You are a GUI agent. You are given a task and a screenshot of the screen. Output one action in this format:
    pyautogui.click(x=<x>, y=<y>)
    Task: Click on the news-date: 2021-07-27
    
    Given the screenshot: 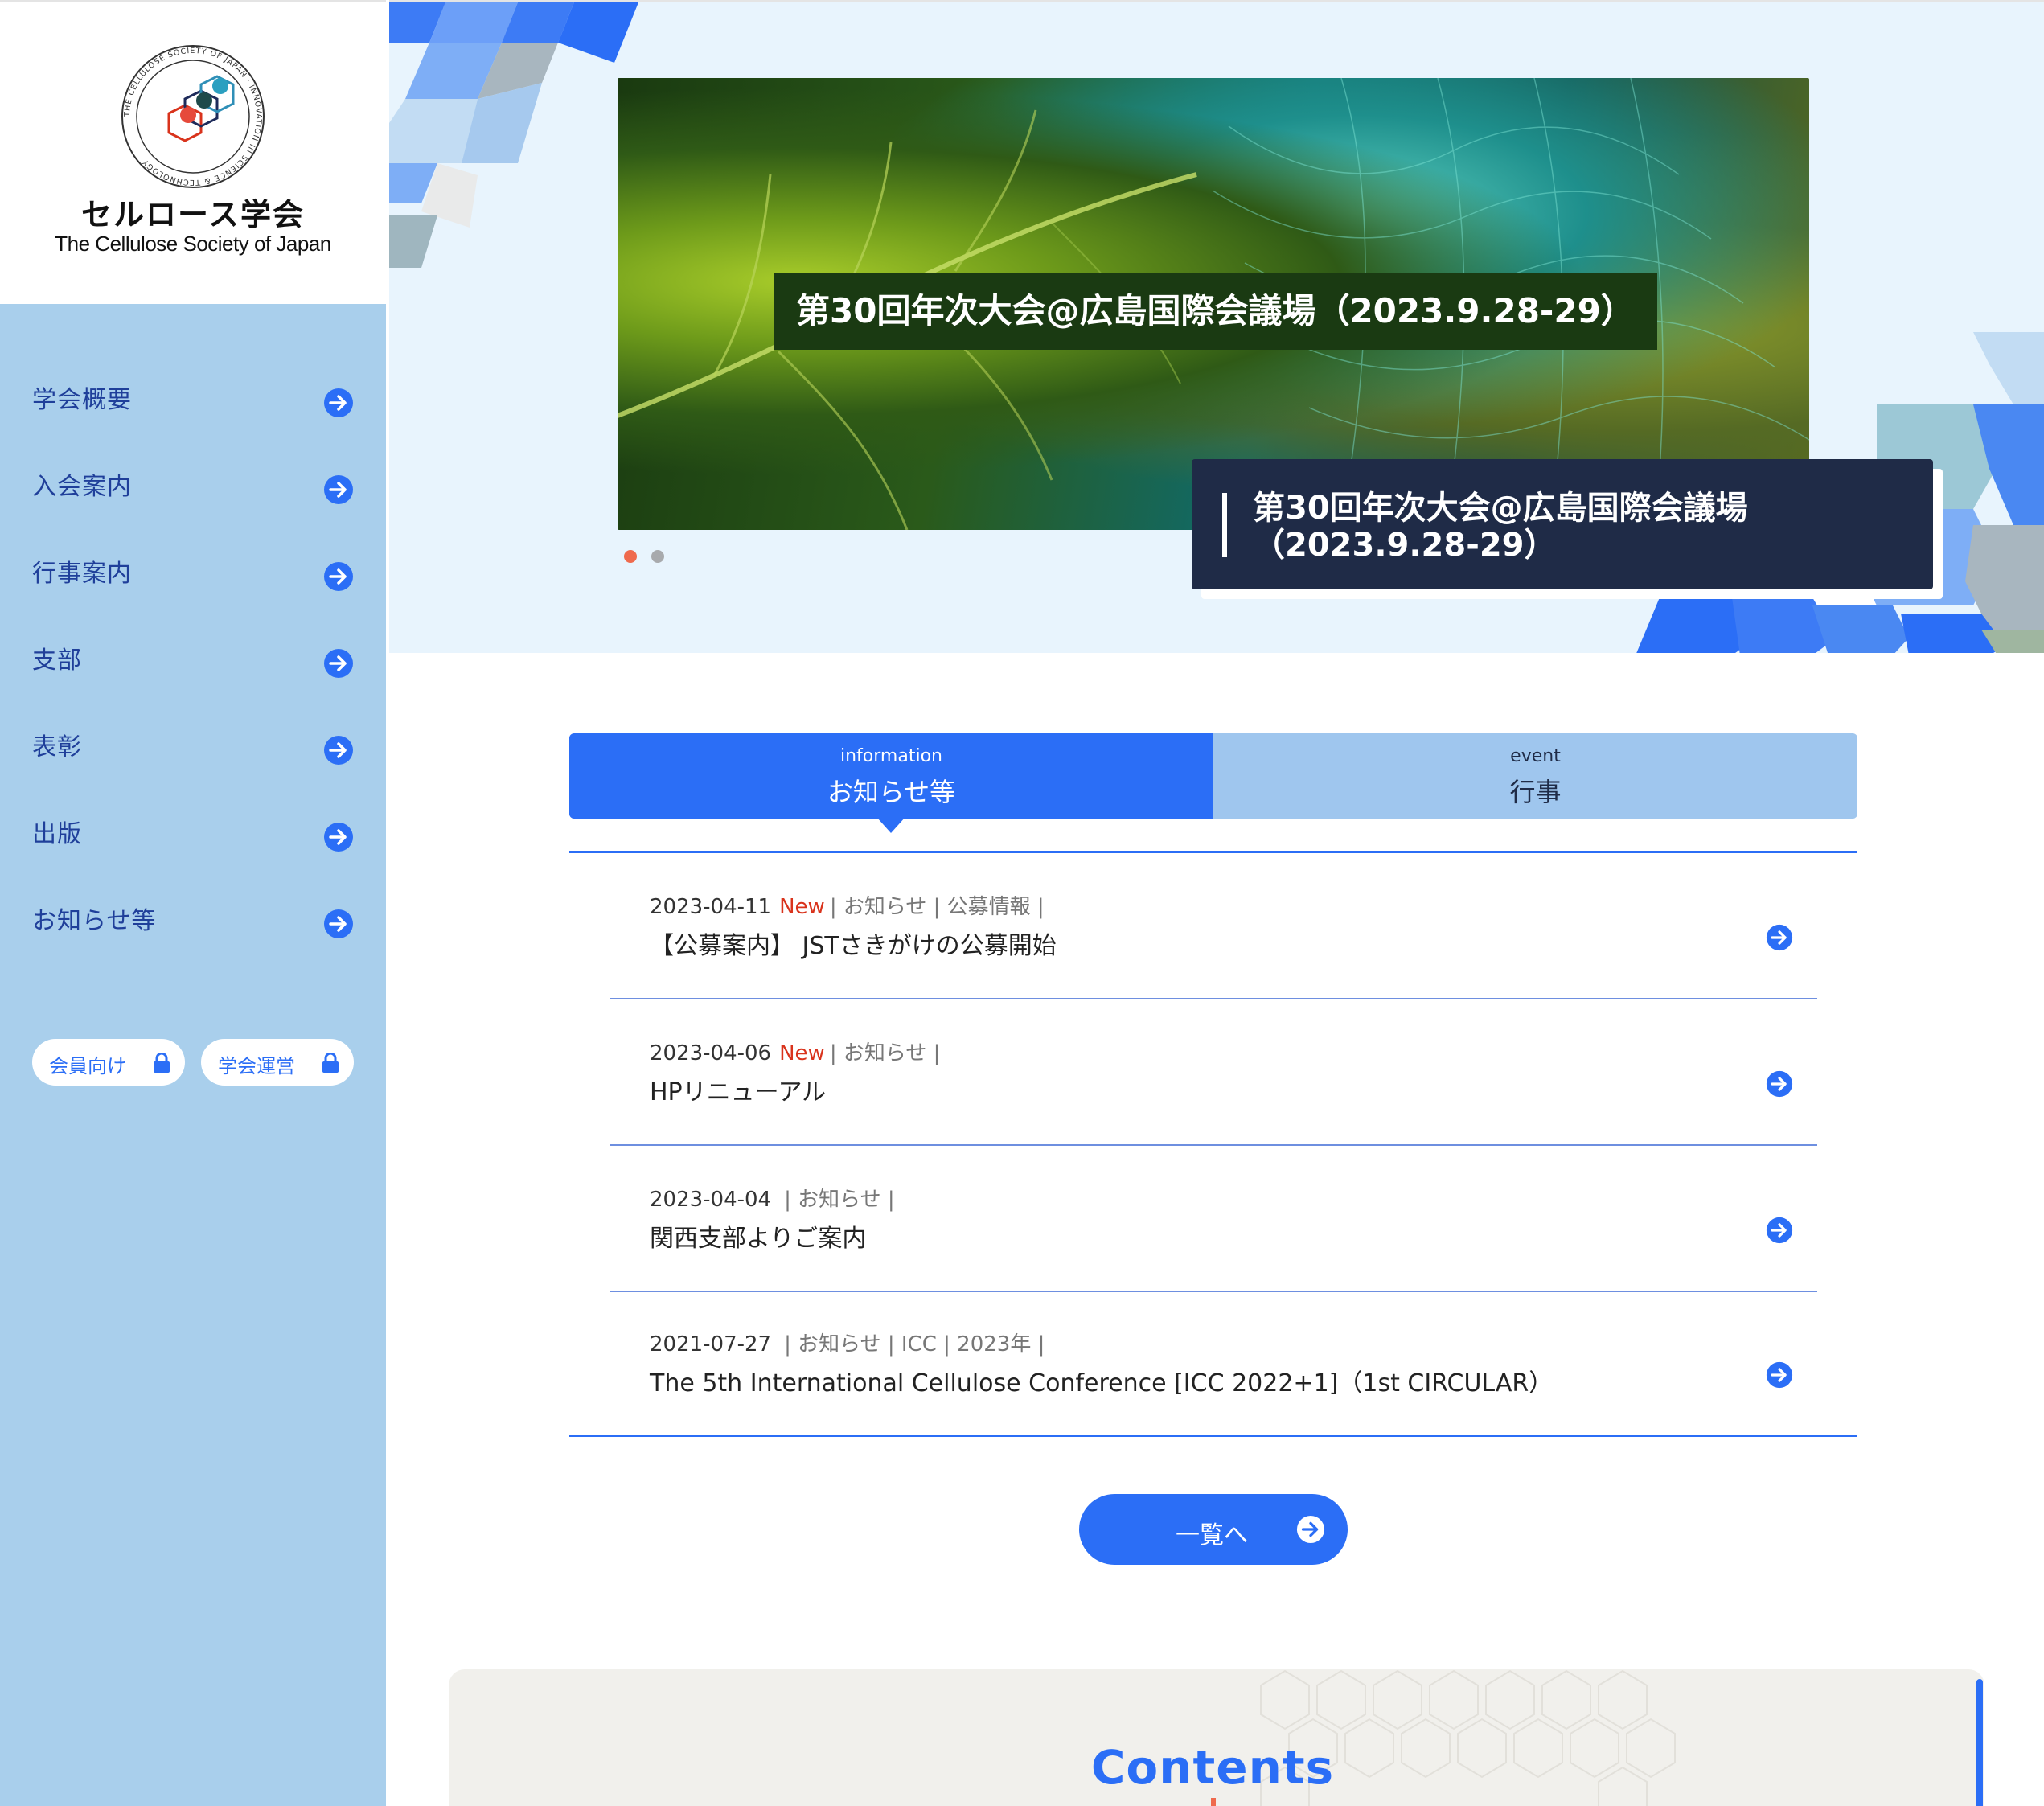 What is the action you would take?
    pyautogui.click(x=711, y=1344)
    